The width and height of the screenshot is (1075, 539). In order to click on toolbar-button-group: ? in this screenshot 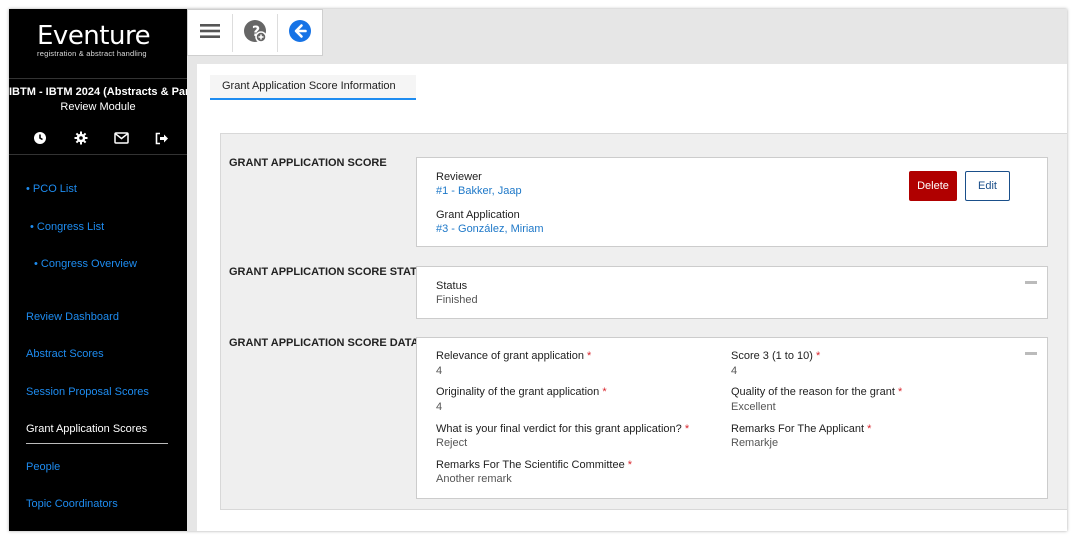, I will do `click(255, 32)`.